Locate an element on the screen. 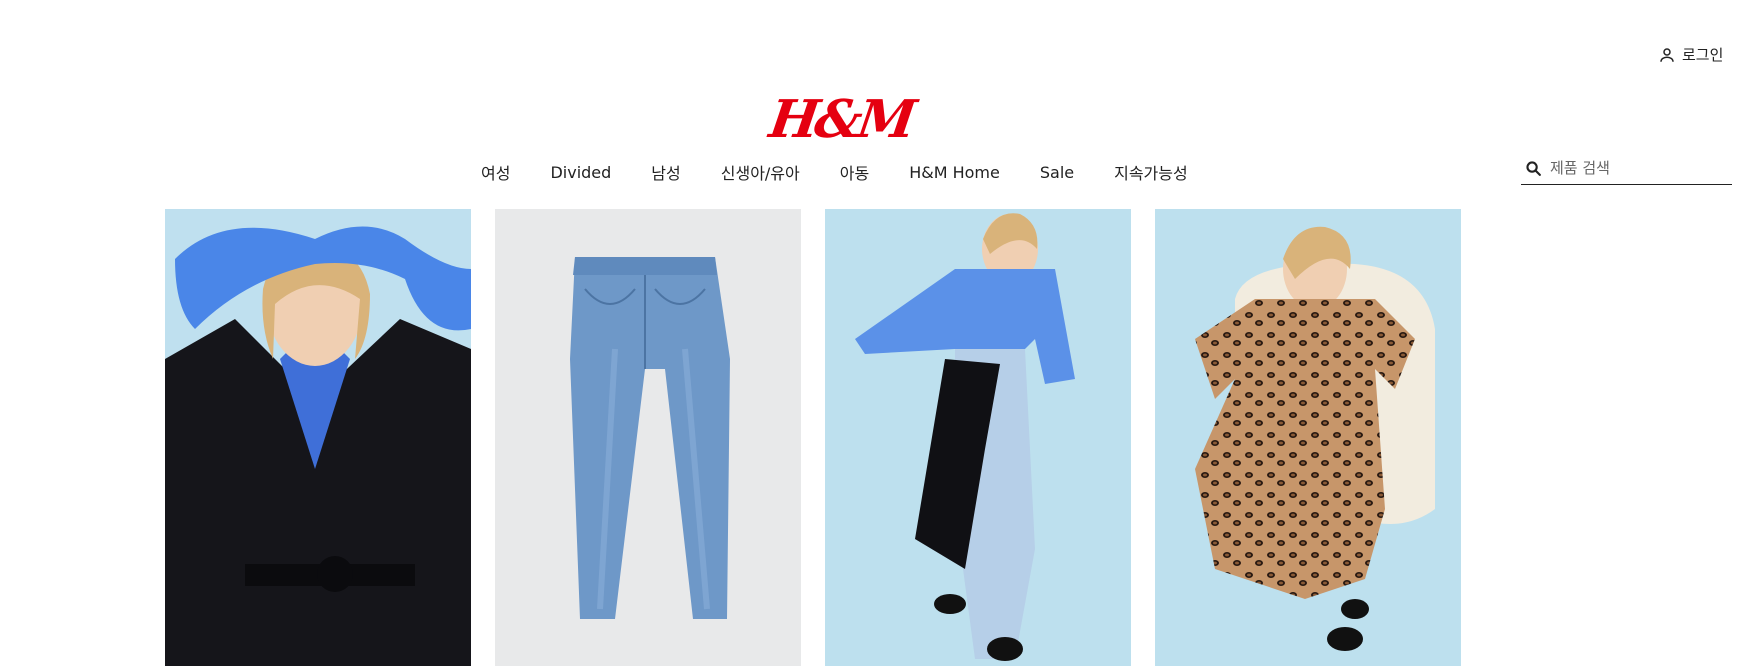 This screenshot has width=1750, height=666. nav-item-men: 남성 is located at coordinates (665, 172).